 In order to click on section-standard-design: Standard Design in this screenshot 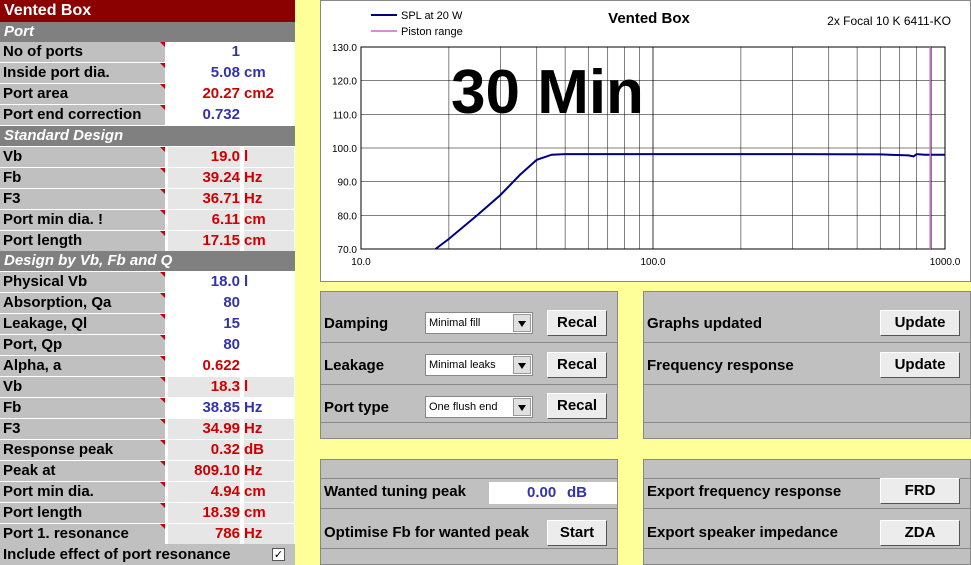, I will do `click(147, 136)`.